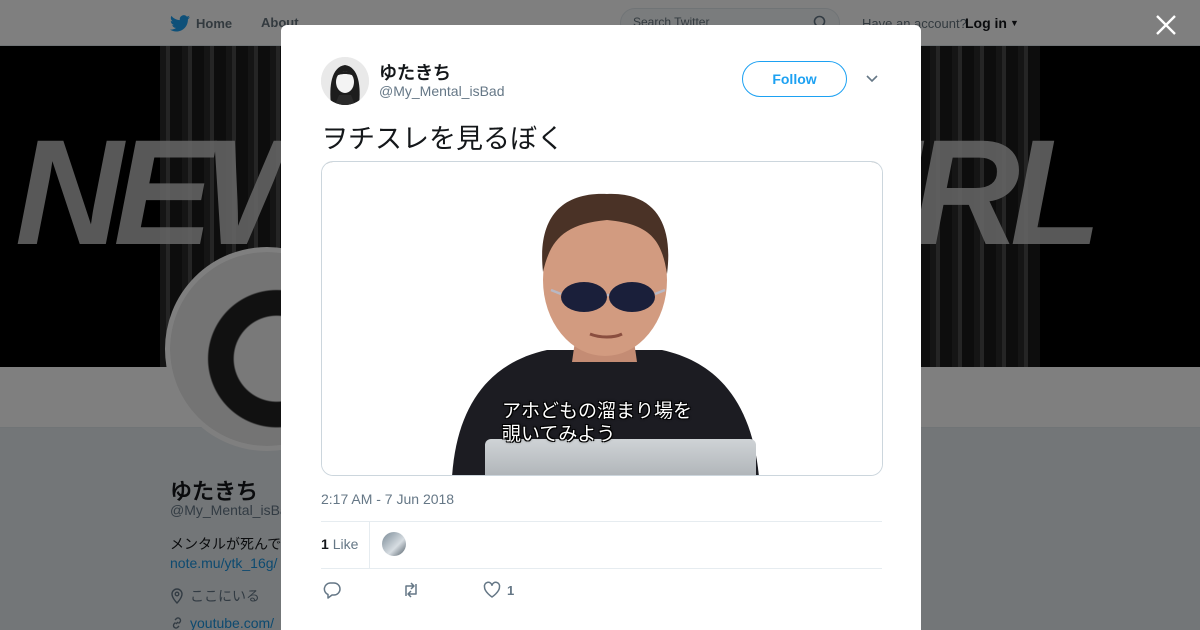 The image size is (1200, 630). Describe the element at coordinates (872, 79) in the screenshot. I see `chevron-down-icon` at that location.